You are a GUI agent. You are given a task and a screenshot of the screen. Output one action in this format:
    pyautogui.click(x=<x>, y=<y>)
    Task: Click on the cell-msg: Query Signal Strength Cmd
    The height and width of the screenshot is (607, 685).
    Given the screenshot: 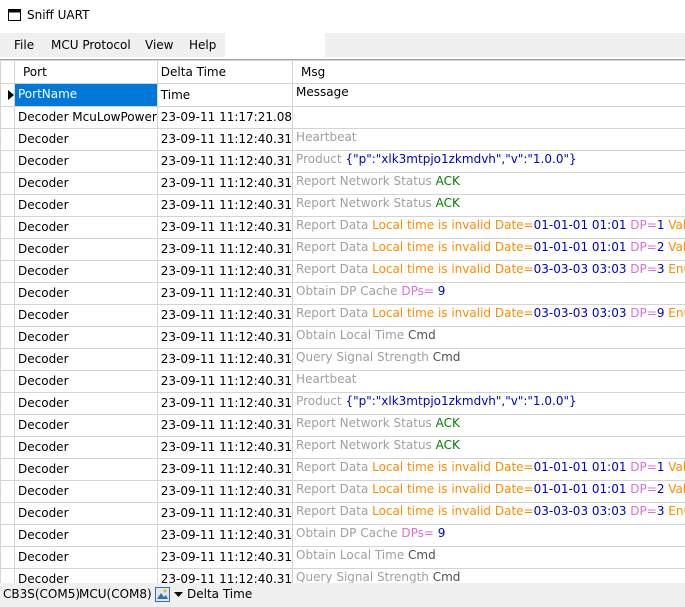 What is the action you would take?
    pyautogui.click(x=488, y=359)
    